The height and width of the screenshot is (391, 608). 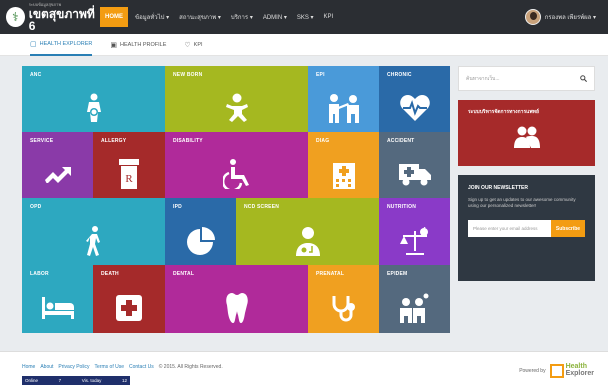 What do you see at coordinates (66, 43) in the screenshot?
I see `tab-label: HEALTH EXPLORER` at bounding box center [66, 43].